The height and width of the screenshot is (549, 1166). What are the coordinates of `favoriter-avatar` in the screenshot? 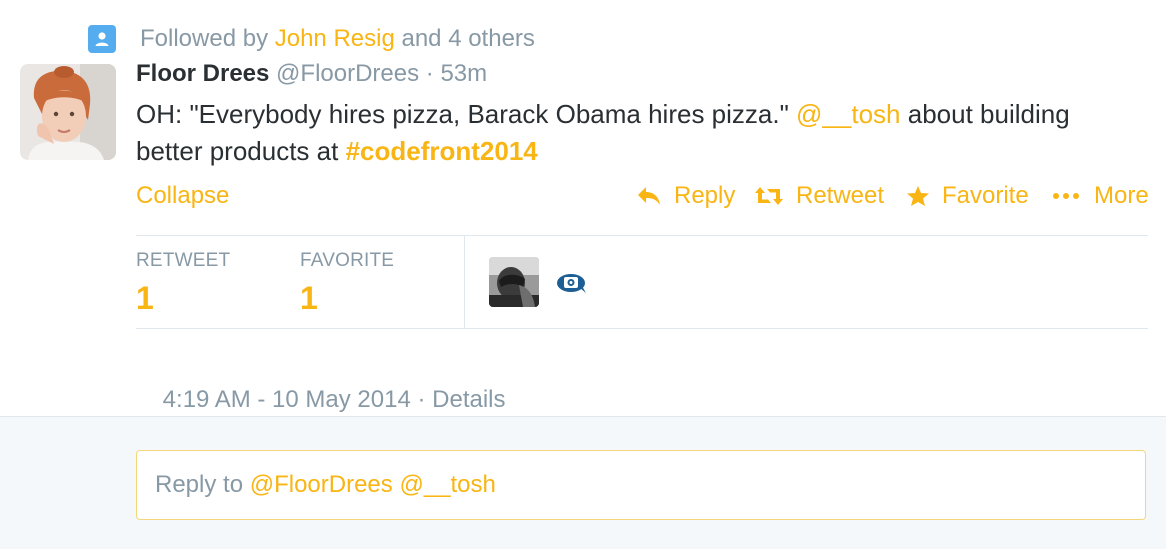 It's located at (514, 282).